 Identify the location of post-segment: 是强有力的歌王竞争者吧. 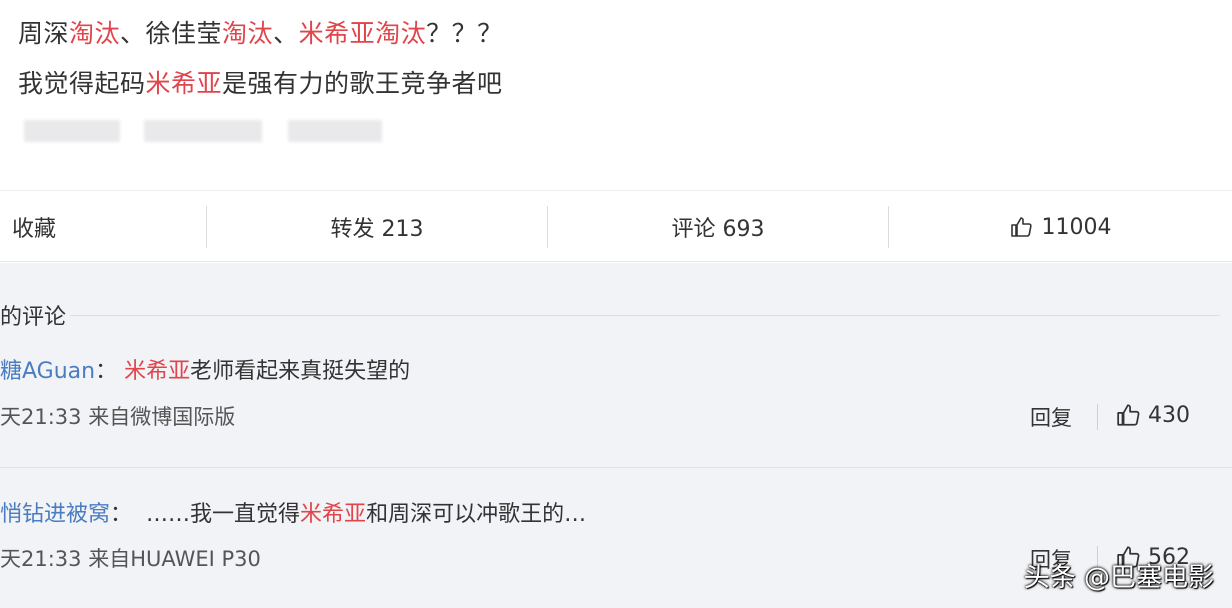
(362, 83).